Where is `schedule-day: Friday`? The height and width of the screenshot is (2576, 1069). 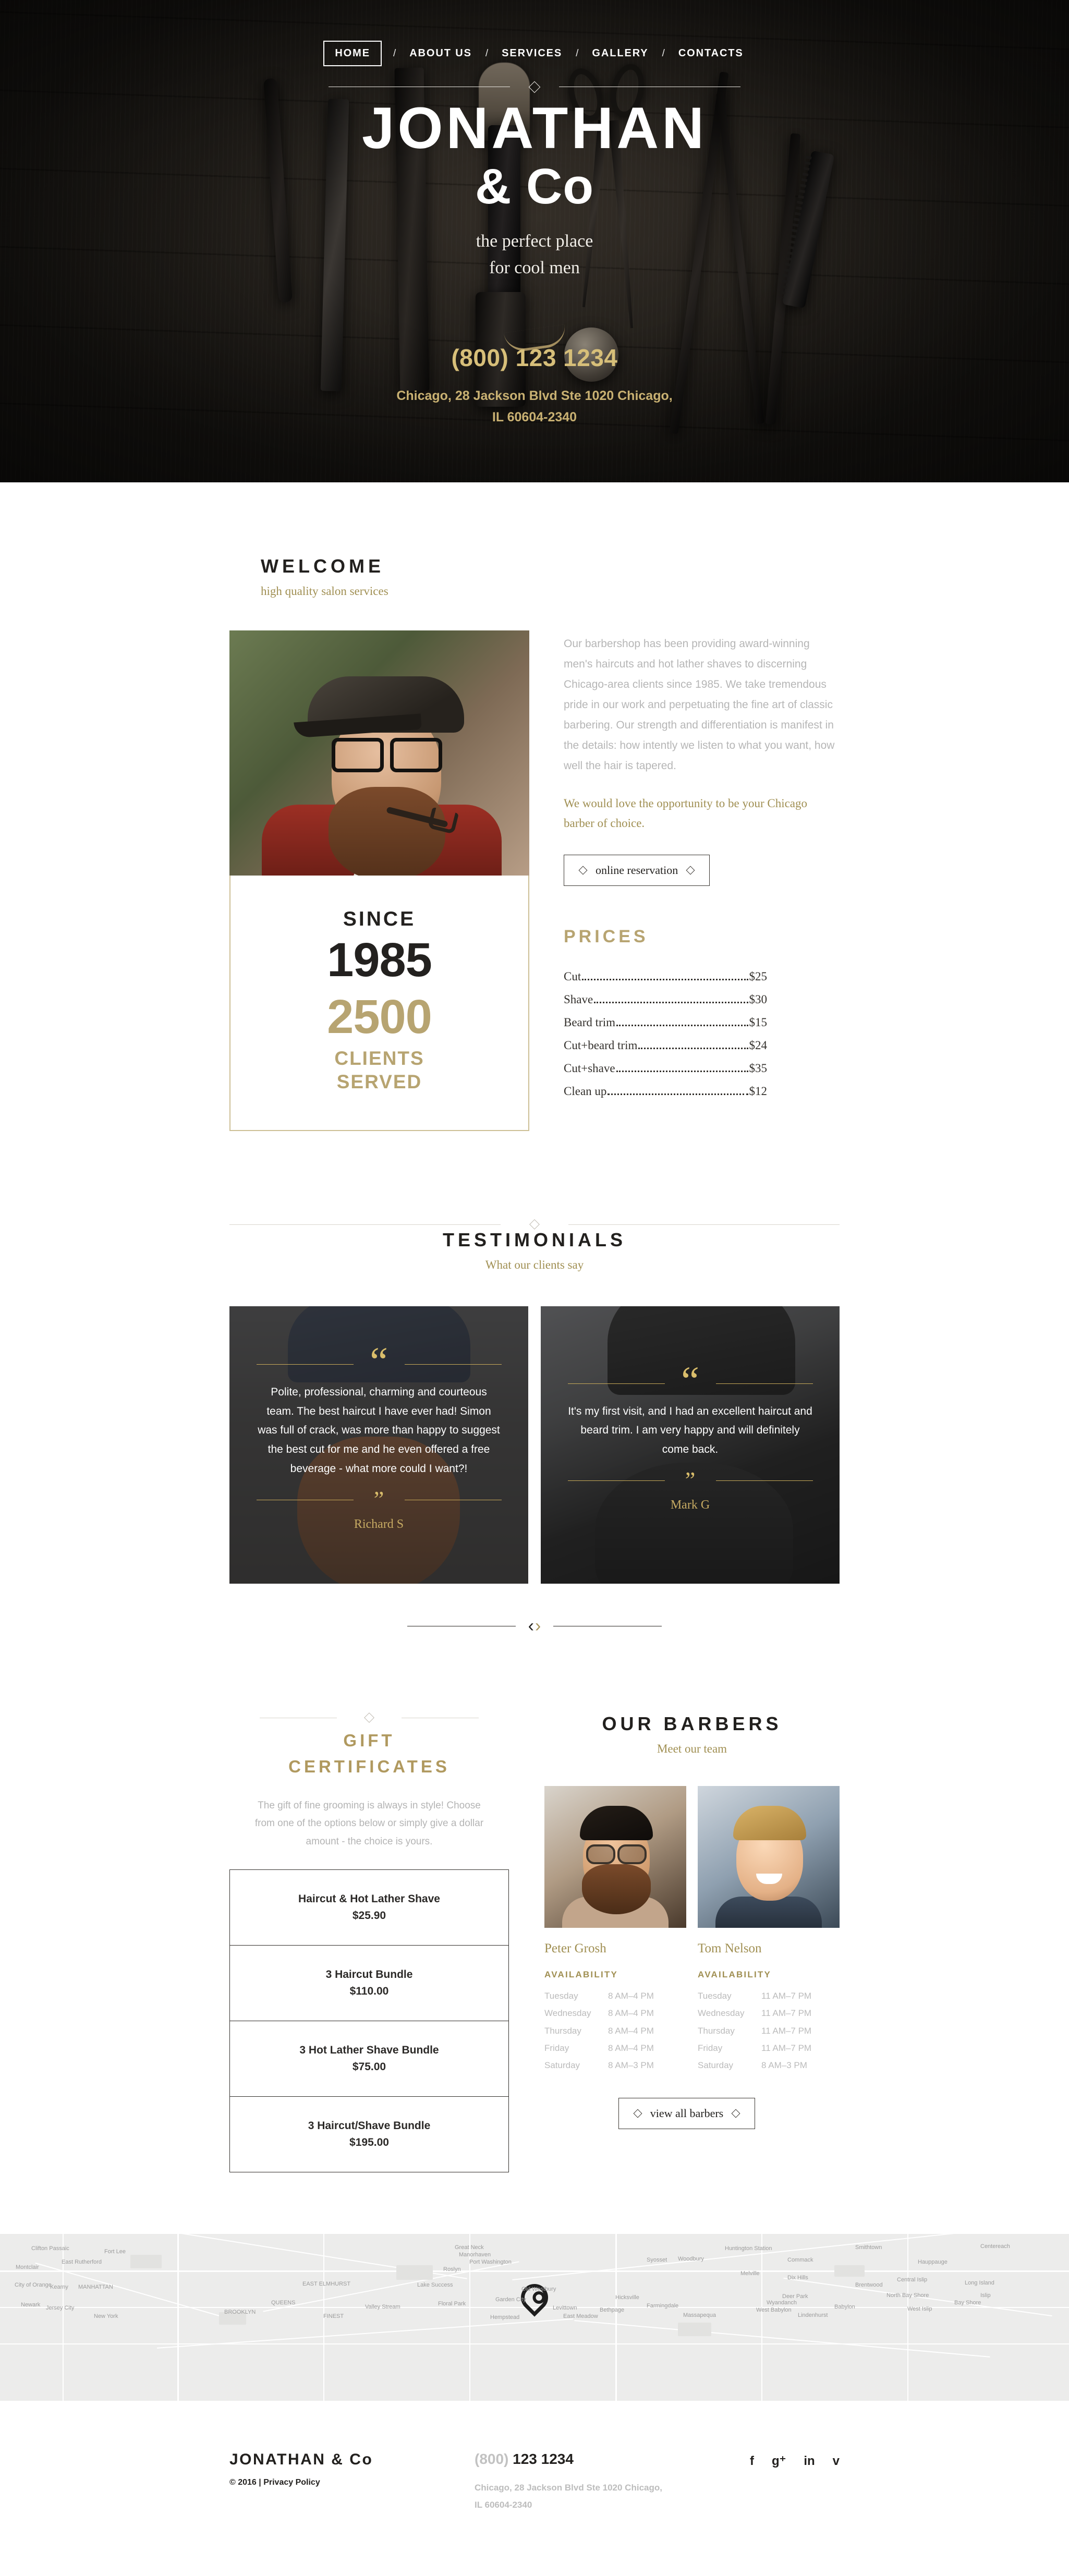 schedule-day: Friday is located at coordinates (557, 2048).